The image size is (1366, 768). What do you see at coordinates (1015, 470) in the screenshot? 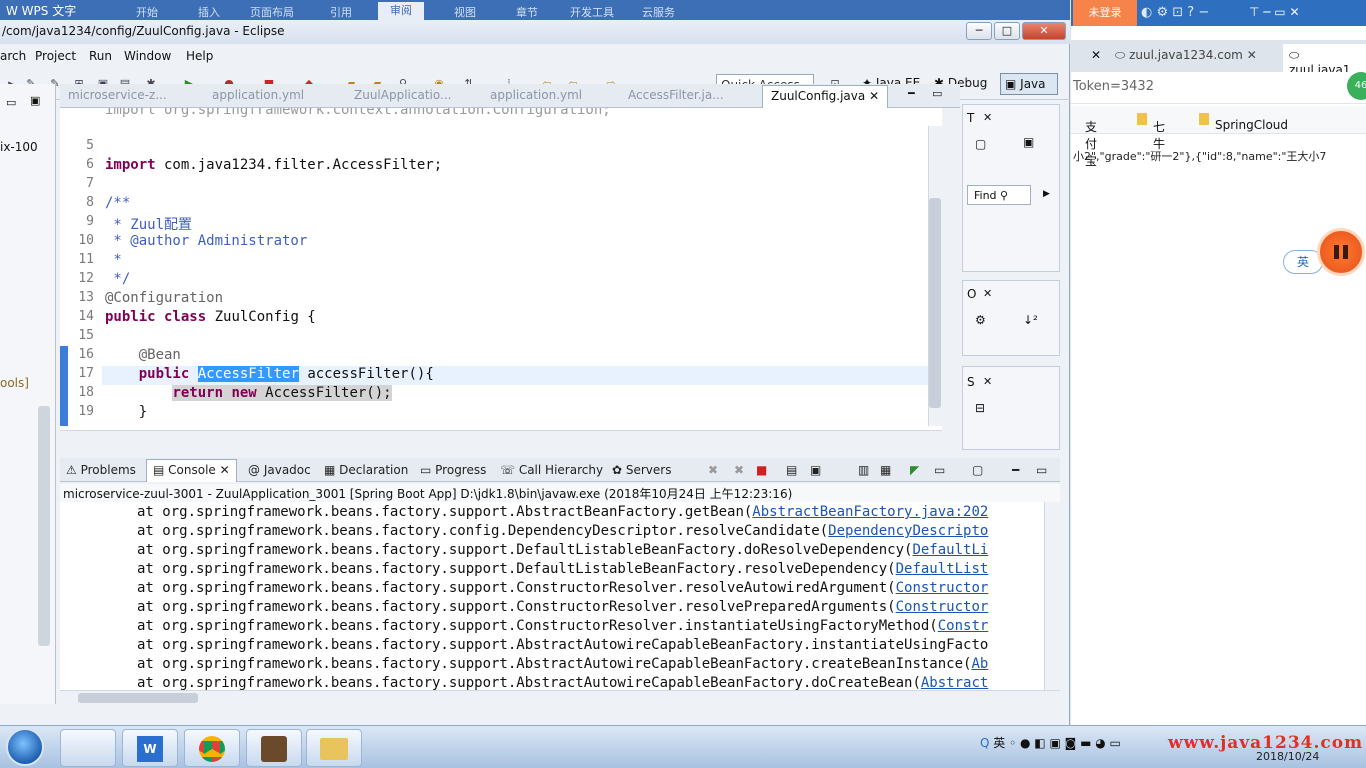
I see `minimize-view-icon: ━` at bounding box center [1015, 470].